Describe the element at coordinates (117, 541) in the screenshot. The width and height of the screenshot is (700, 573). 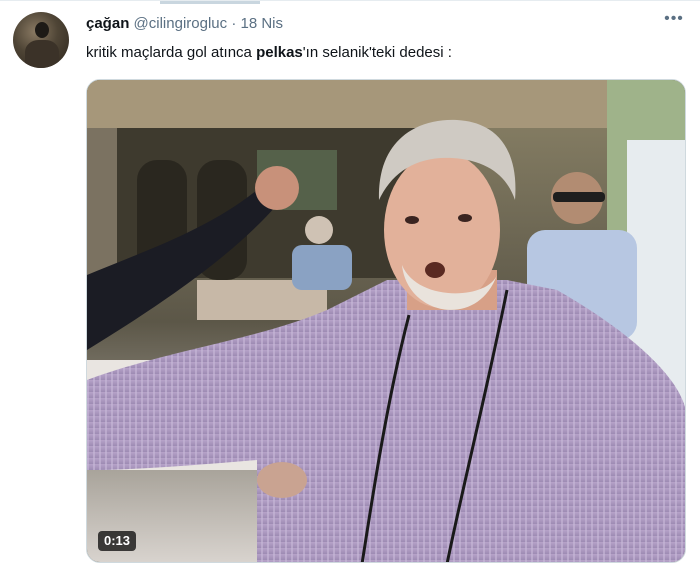
I see `video-duration-badge: 0:13` at that location.